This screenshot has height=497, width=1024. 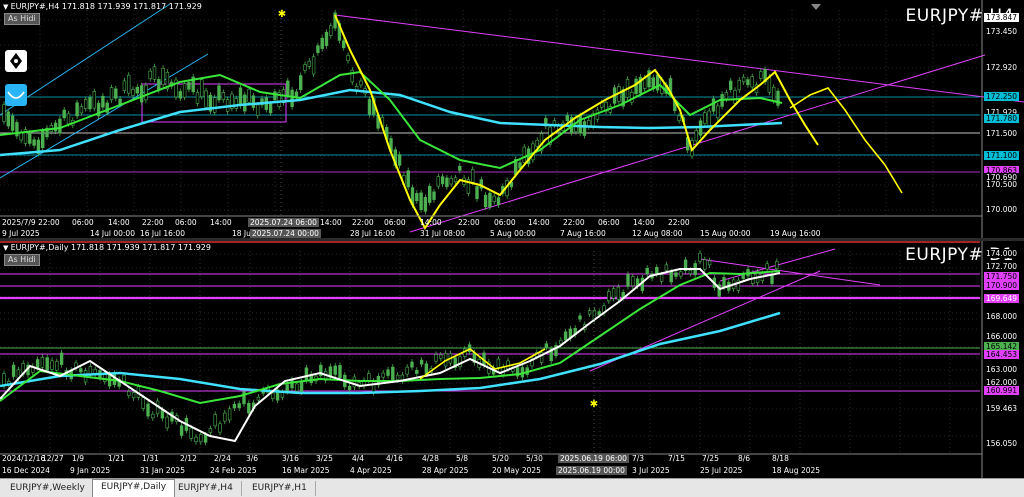 What do you see at coordinates (1002, 253) in the screenshot?
I see `d1-price-label: 174.000` at bounding box center [1002, 253].